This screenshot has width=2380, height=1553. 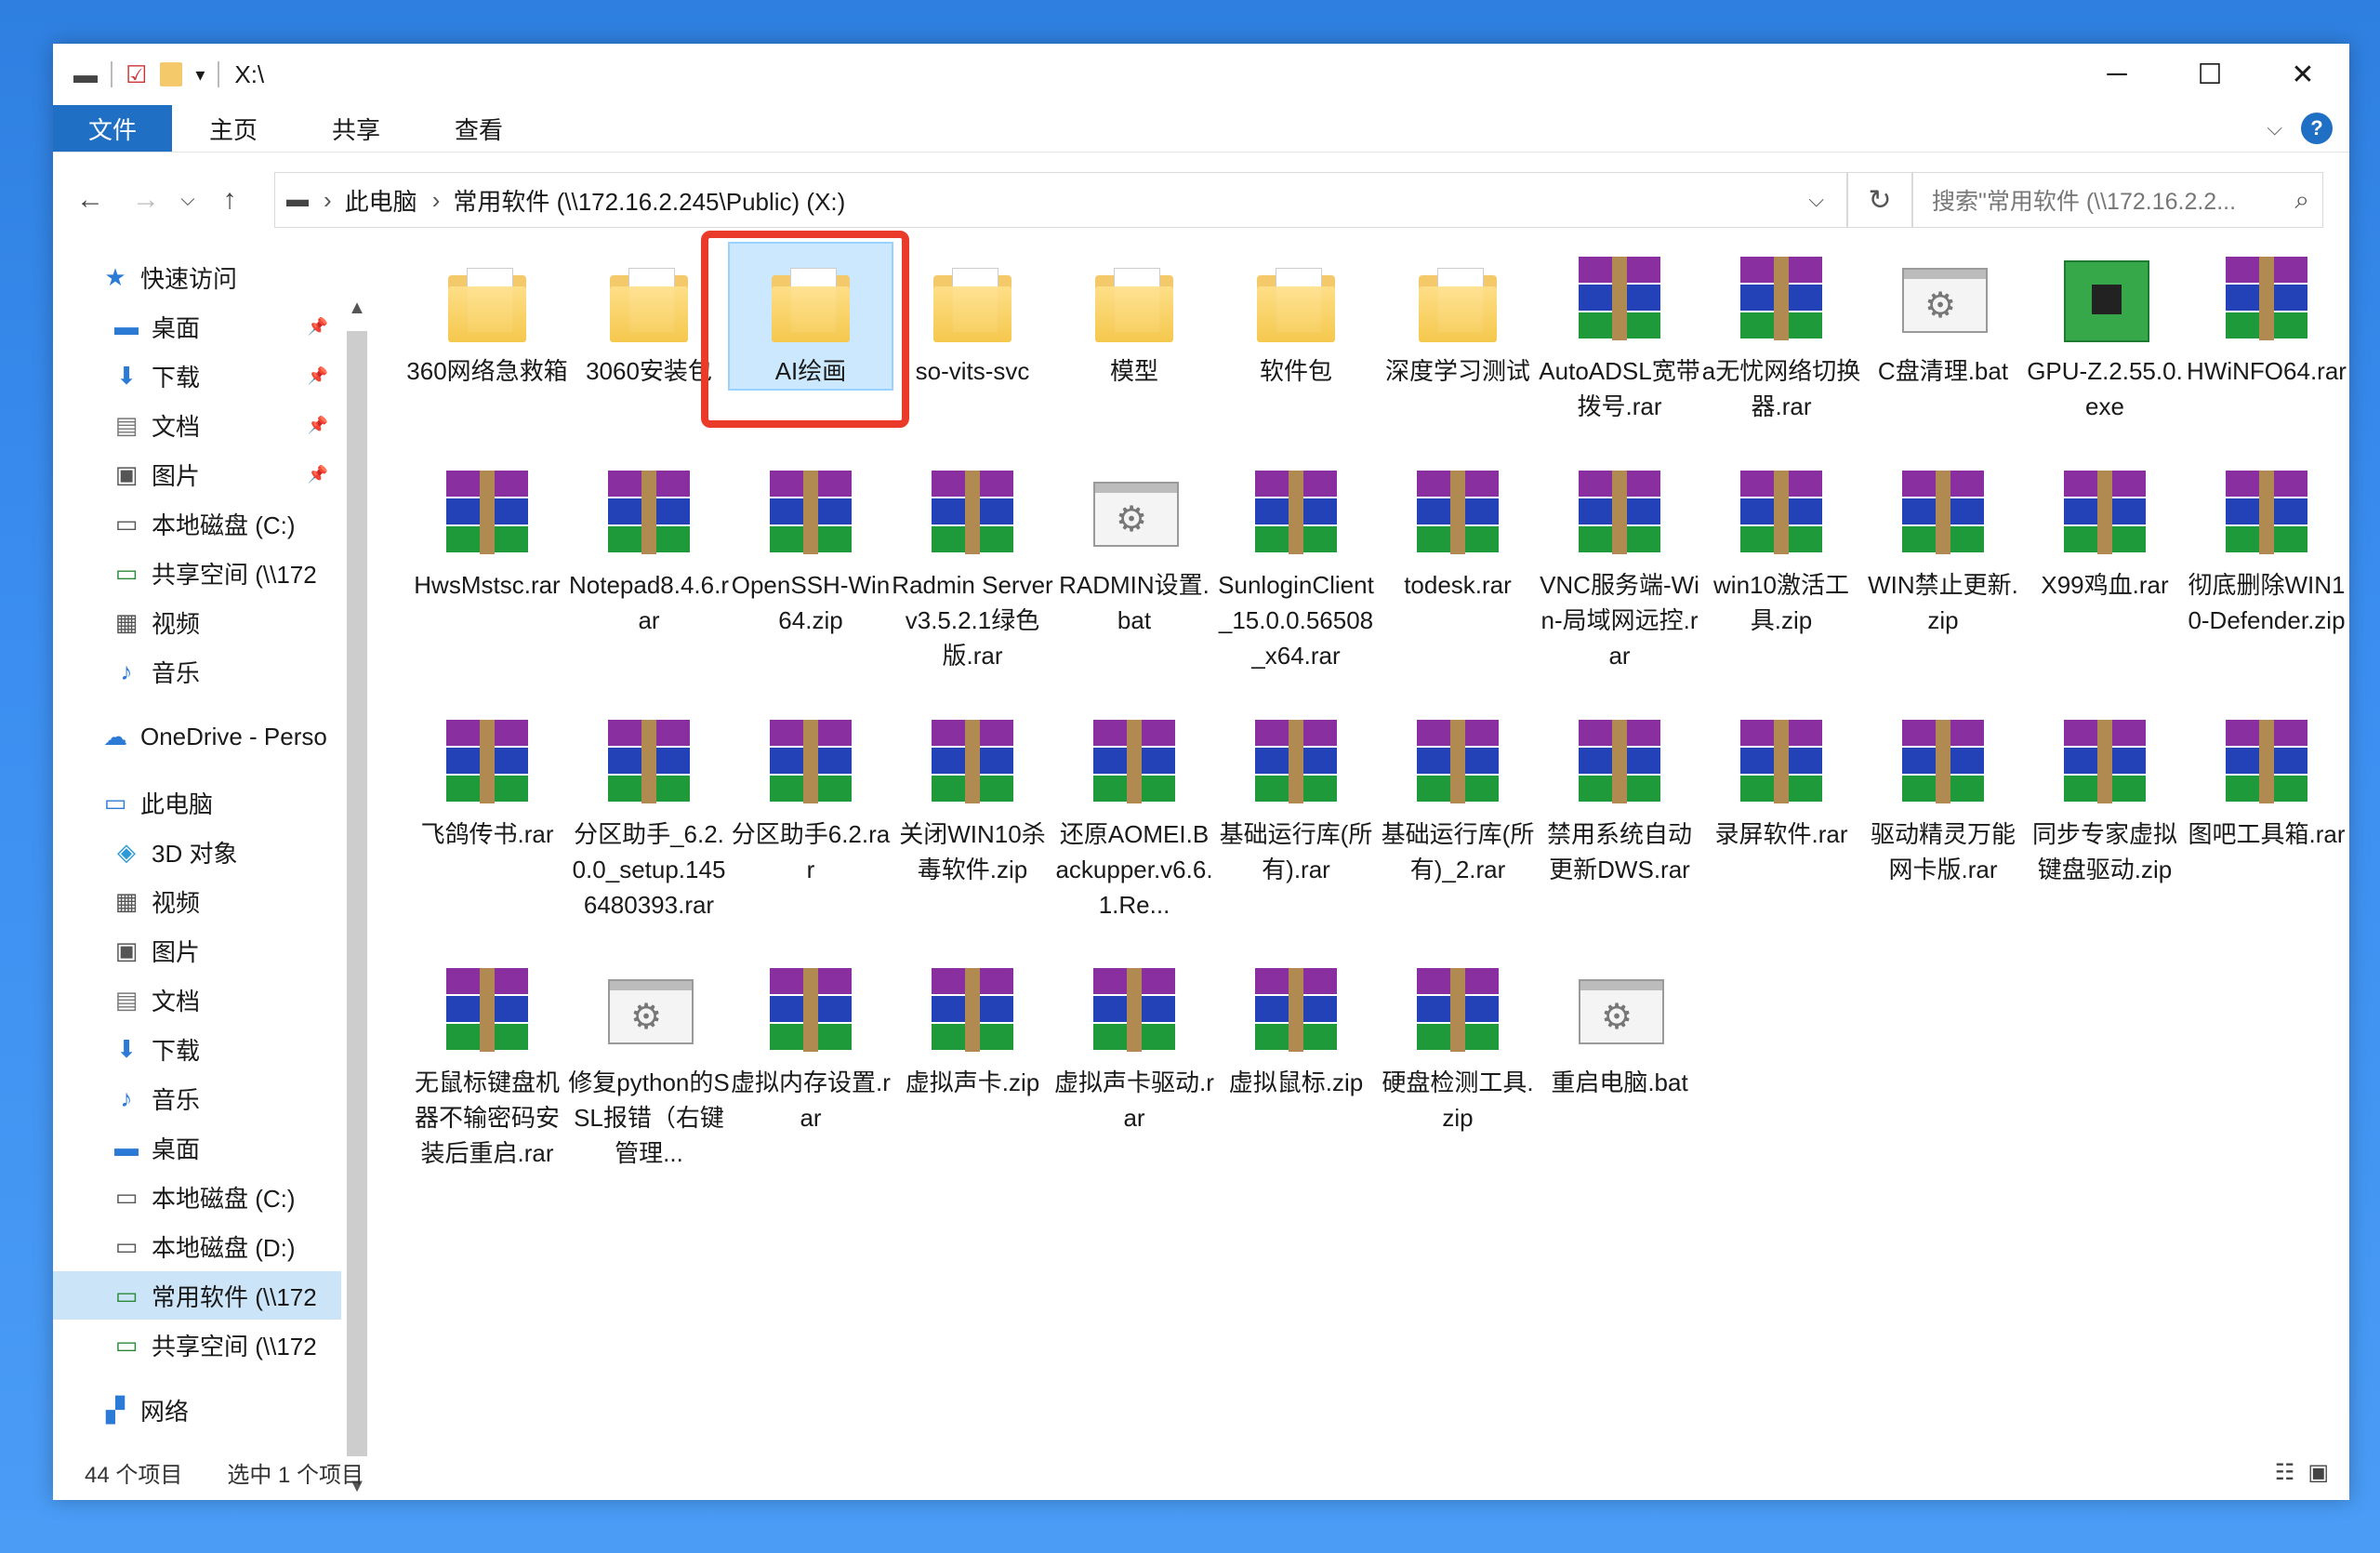 What do you see at coordinates (197, 1000) in the screenshot?
I see `nav-item: ▤ 文档` at bounding box center [197, 1000].